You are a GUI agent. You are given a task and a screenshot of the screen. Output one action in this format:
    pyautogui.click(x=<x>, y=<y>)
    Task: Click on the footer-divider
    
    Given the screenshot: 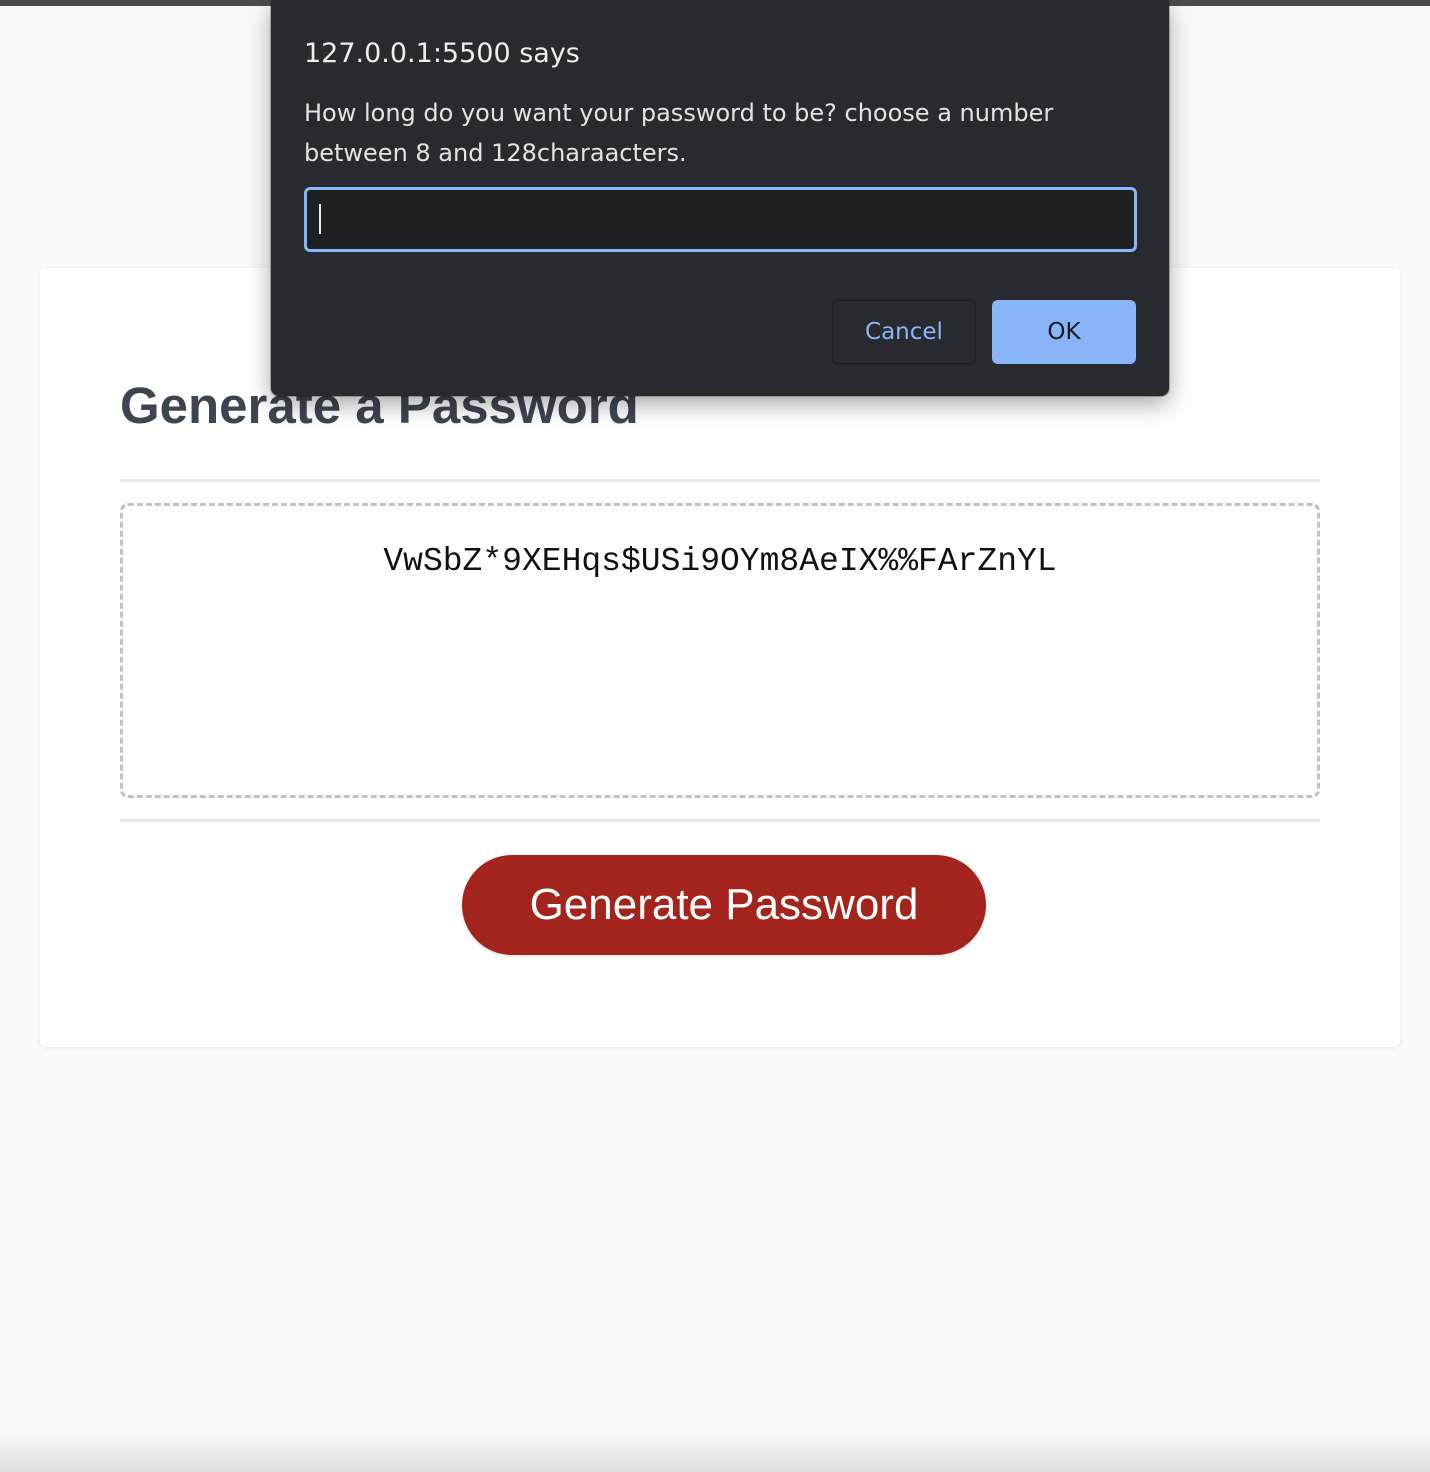 What is the action you would take?
    pyautogui.click(x=720, y=820)
    